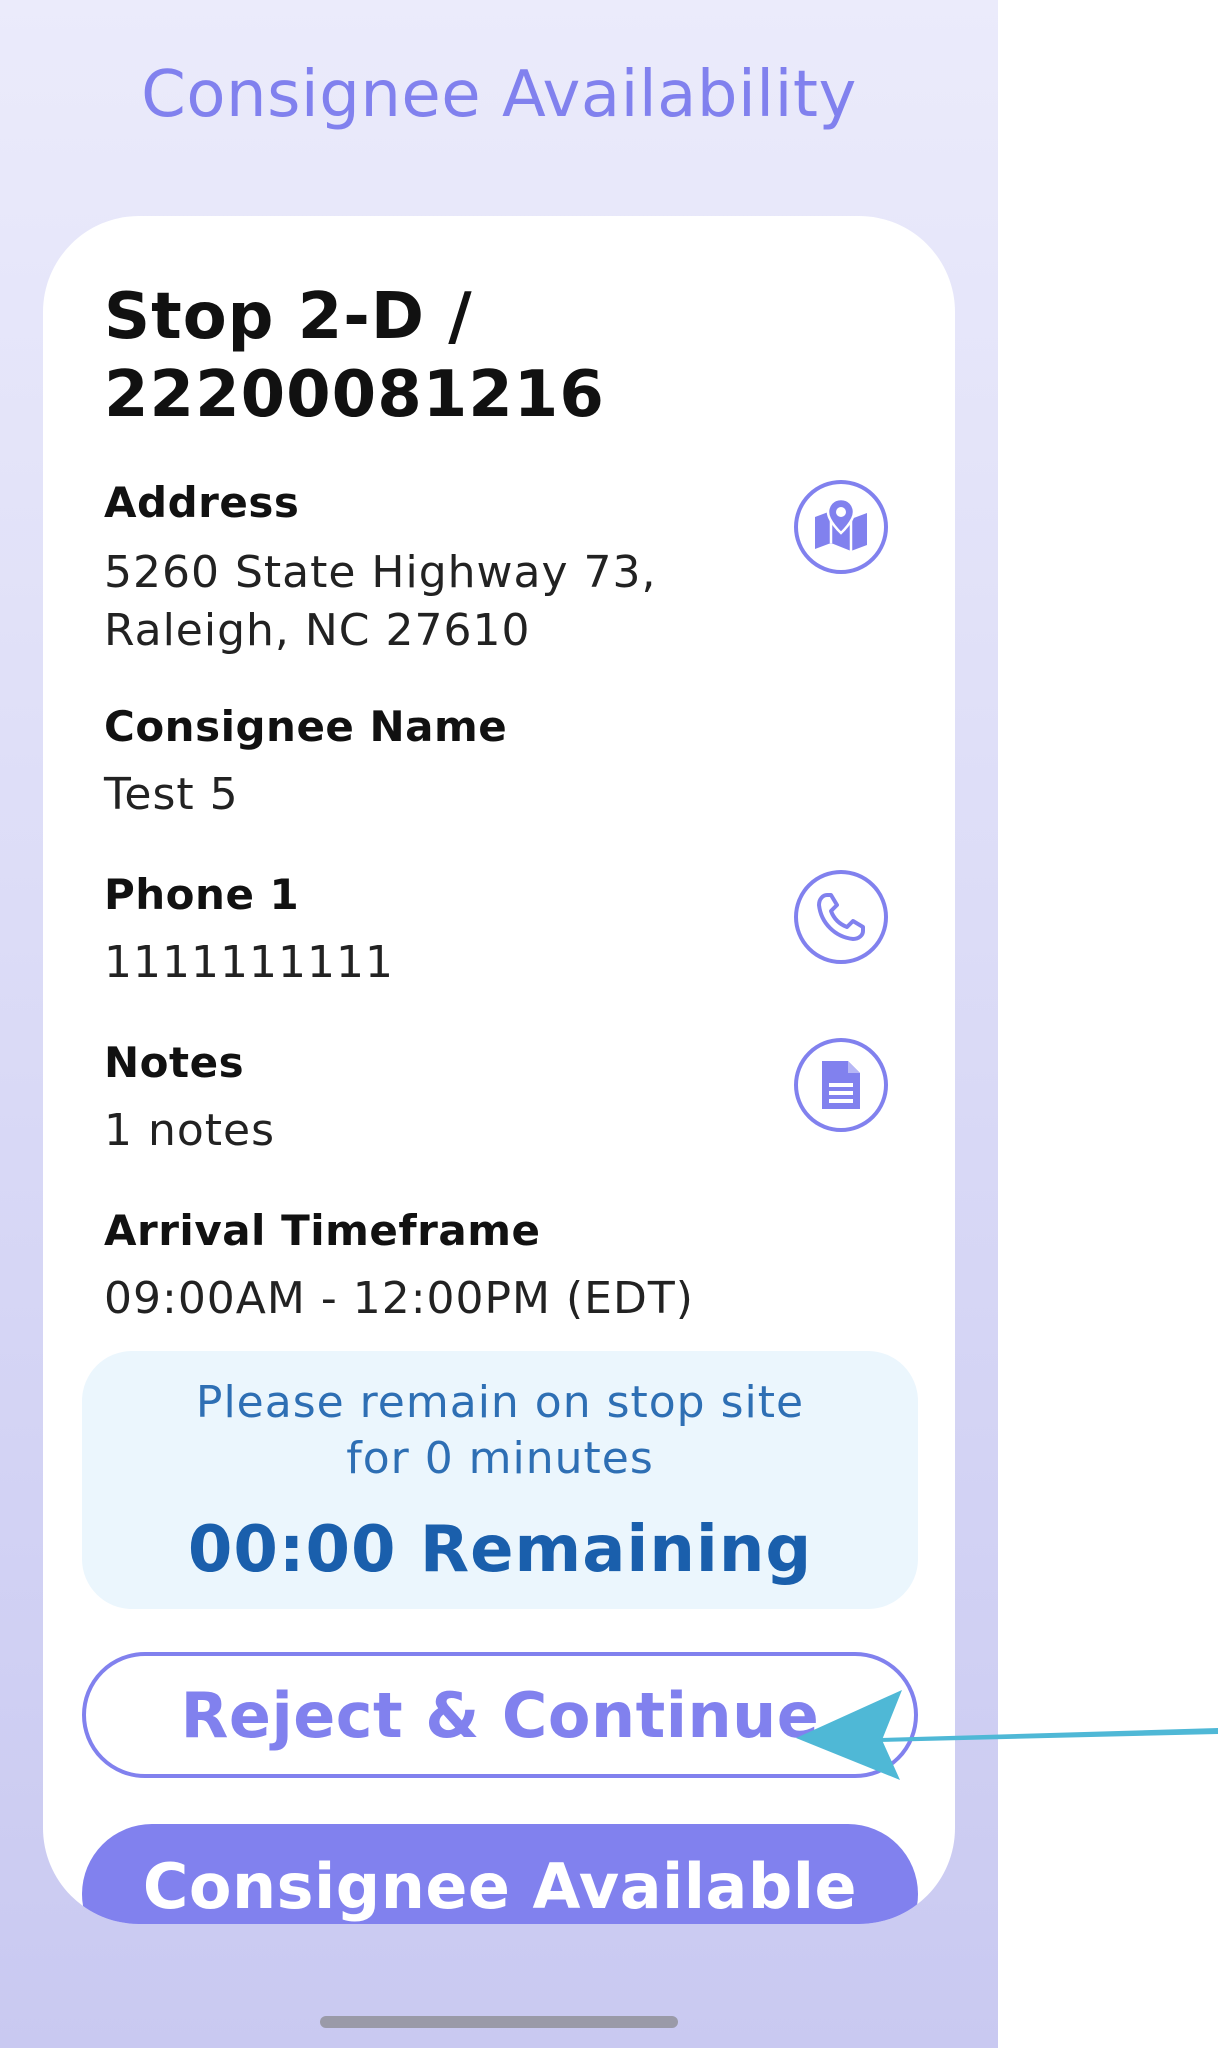  What do you see at coordinates (500, 1874) in the screenshot?
I see `consignee-available-button: Consignee Available` at bounding box center [500, 1874].